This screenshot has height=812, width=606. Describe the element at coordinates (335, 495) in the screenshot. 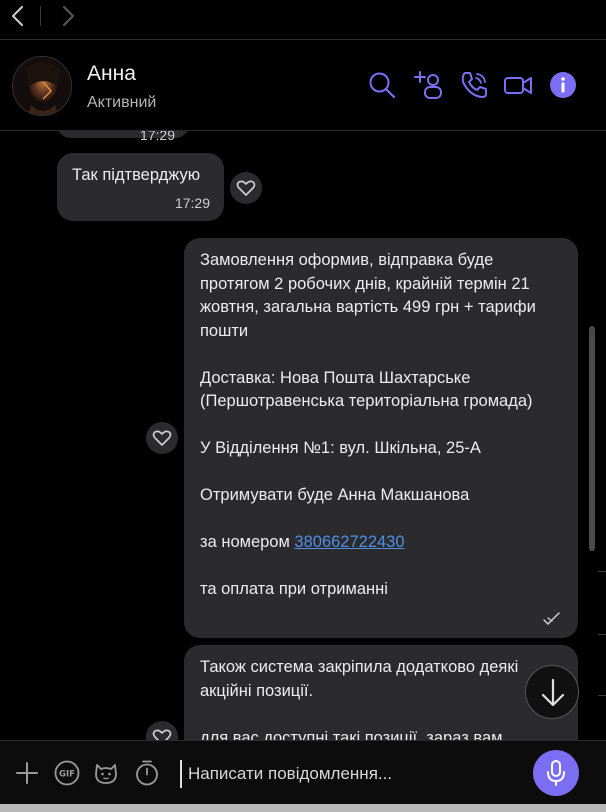

I see `message-line: Отримувати буде Анна Макшанова` at that location.